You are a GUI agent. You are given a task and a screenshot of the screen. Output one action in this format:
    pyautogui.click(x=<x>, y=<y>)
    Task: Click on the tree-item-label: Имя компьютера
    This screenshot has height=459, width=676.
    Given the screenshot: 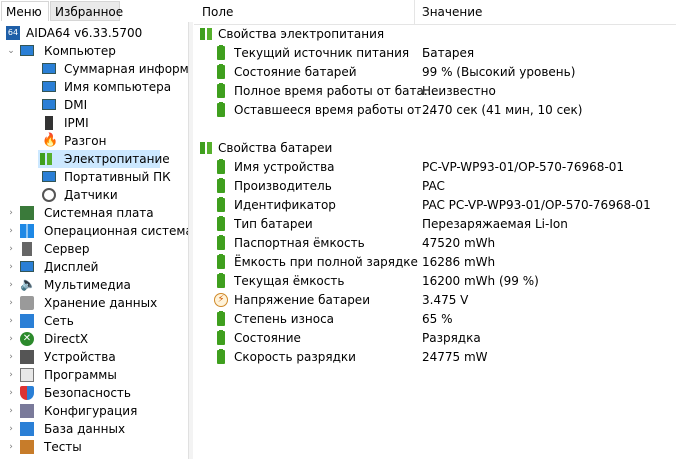 What is the action you would take?
    pyautogui.click(x=118, y=87)
    